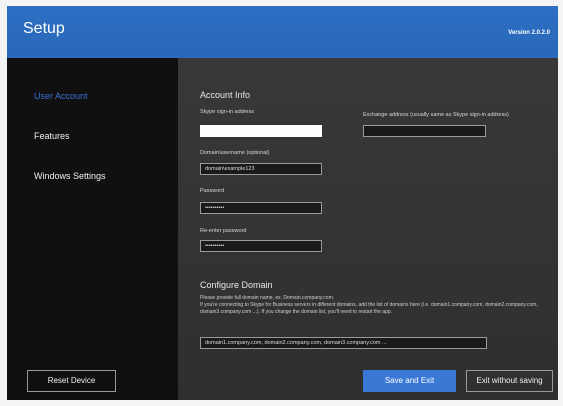 This screenshot has height=406, width=563. I want to click on page-title: Setup, so click(44, 28).